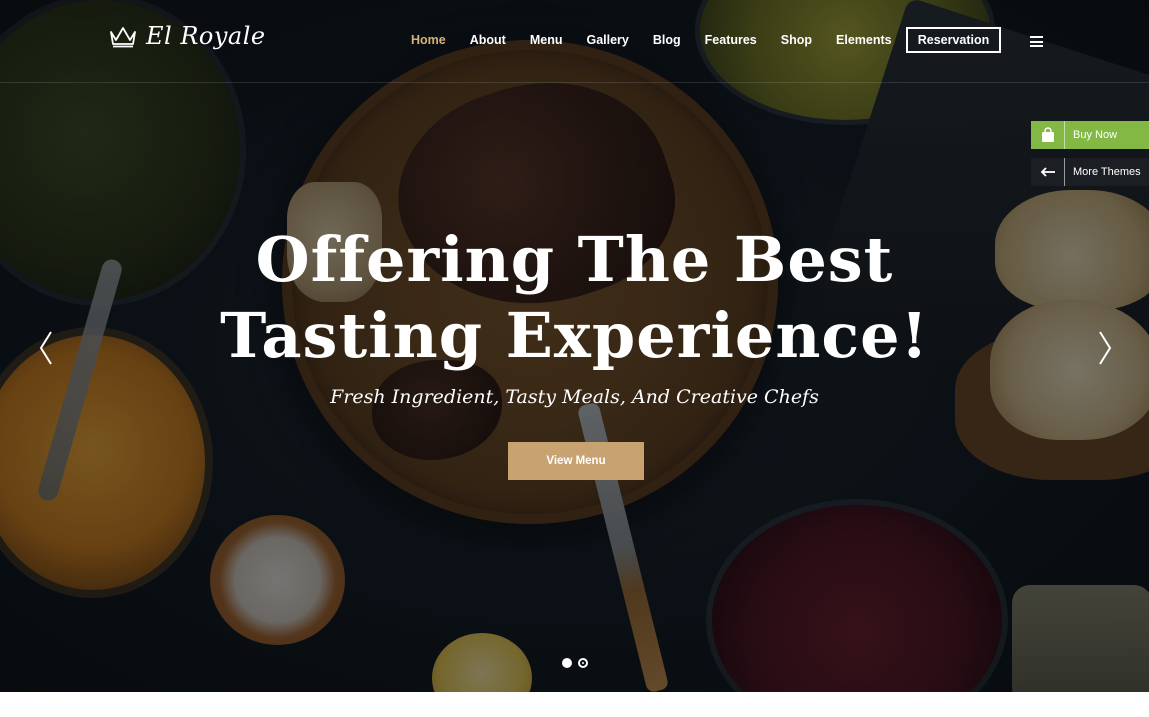  Describe the element at coordinates (576, 461) in the screenshot. I see `view-menu-button: View Menu` at that location.